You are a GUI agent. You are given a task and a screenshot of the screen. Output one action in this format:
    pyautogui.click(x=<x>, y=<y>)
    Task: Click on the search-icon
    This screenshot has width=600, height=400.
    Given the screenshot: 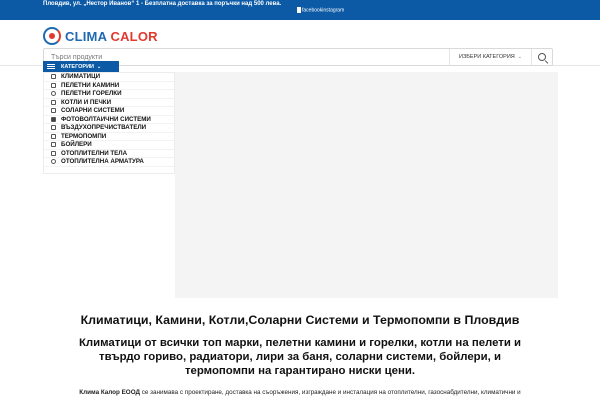 What is the action you would take?
    pyautogui.click(x=542, y=57)
    